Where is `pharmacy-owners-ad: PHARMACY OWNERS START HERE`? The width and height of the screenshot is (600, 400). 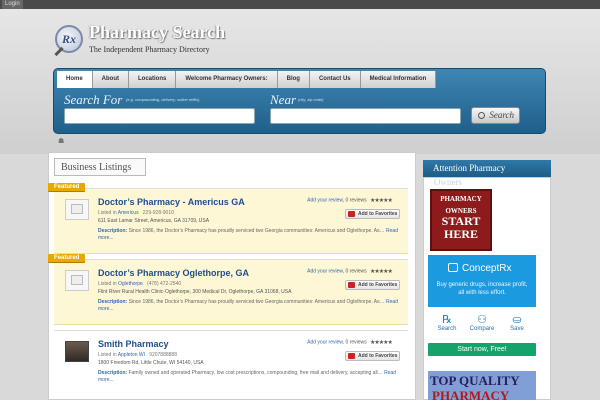
pharmacy-owners-ad: PHARMACY OWNERS START HERE is located at coordinates (461, 220).